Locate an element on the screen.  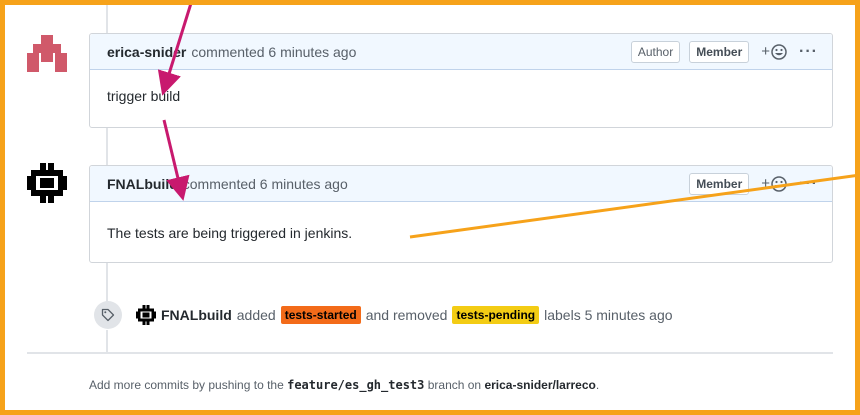
avatar-fnalbuild is located at coordinates (47, 183).